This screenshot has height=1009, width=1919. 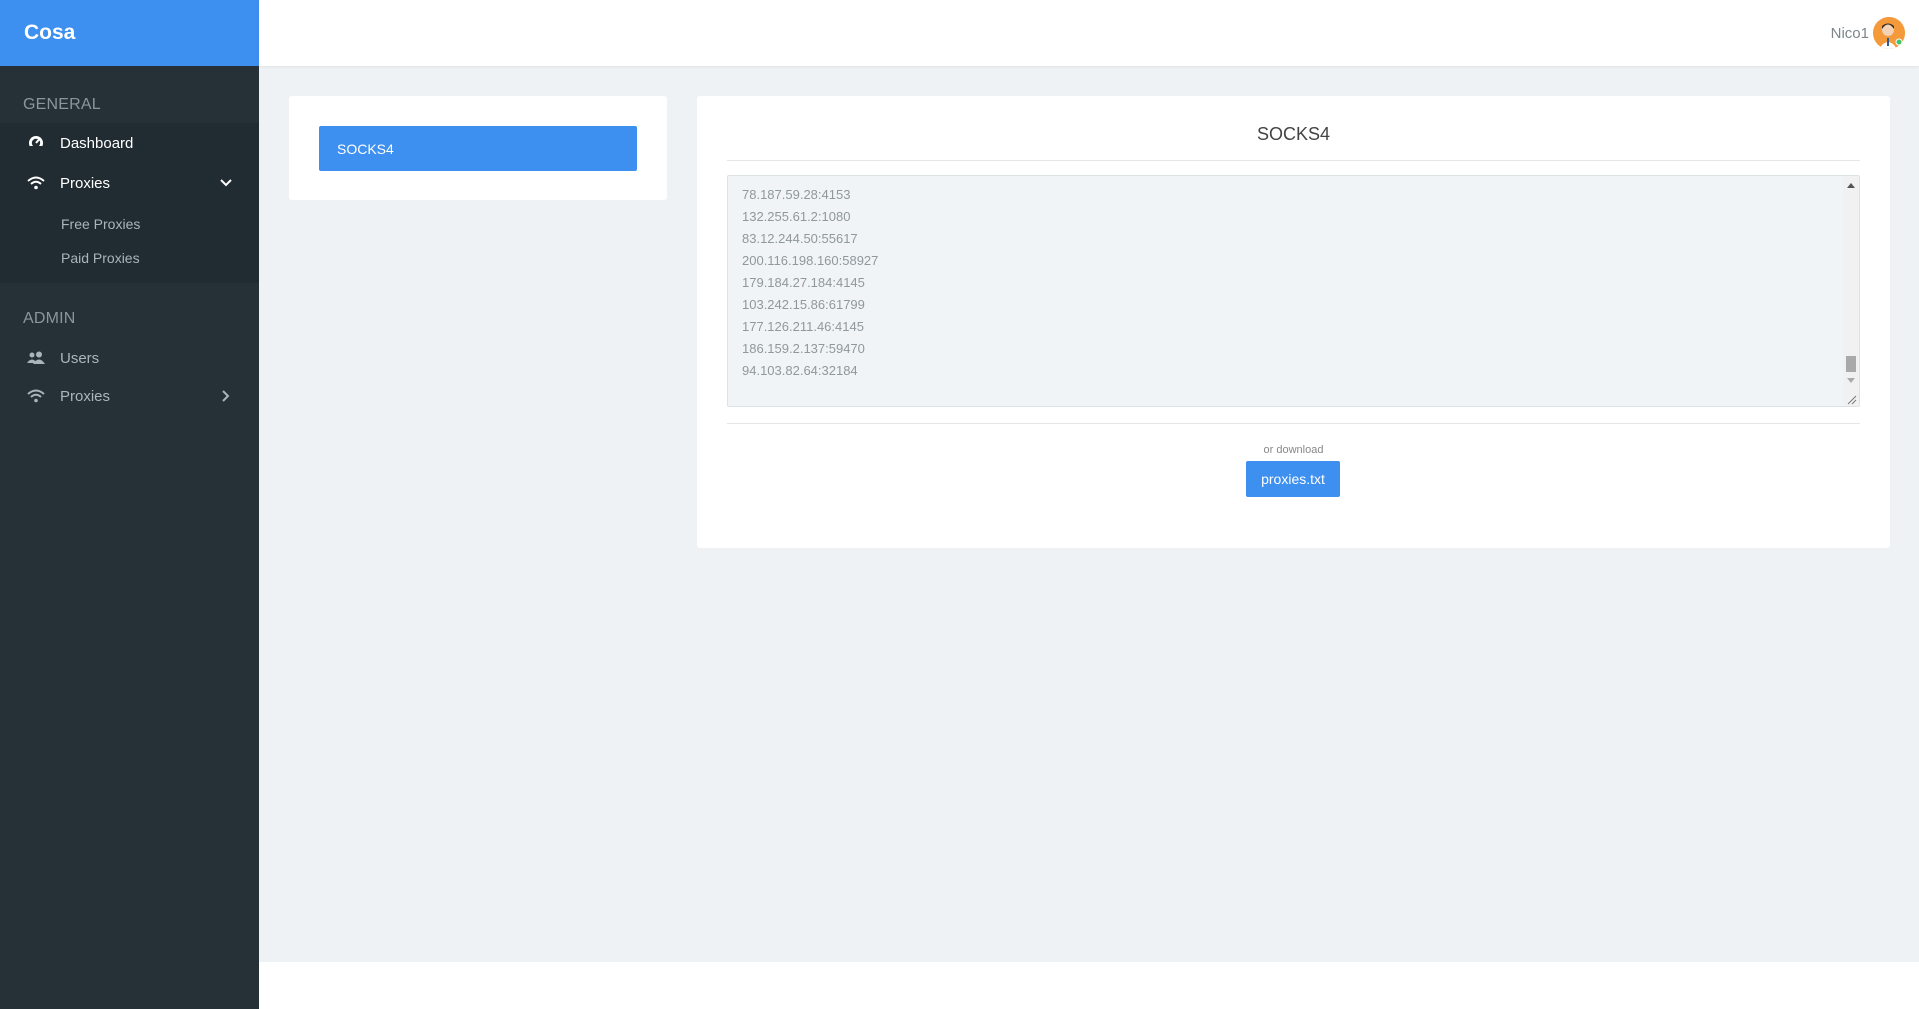 What do you see at coordinates (129, 33) in the screenshot?
I see `brand-logo: Cosa` at bounding box center [129, 33].